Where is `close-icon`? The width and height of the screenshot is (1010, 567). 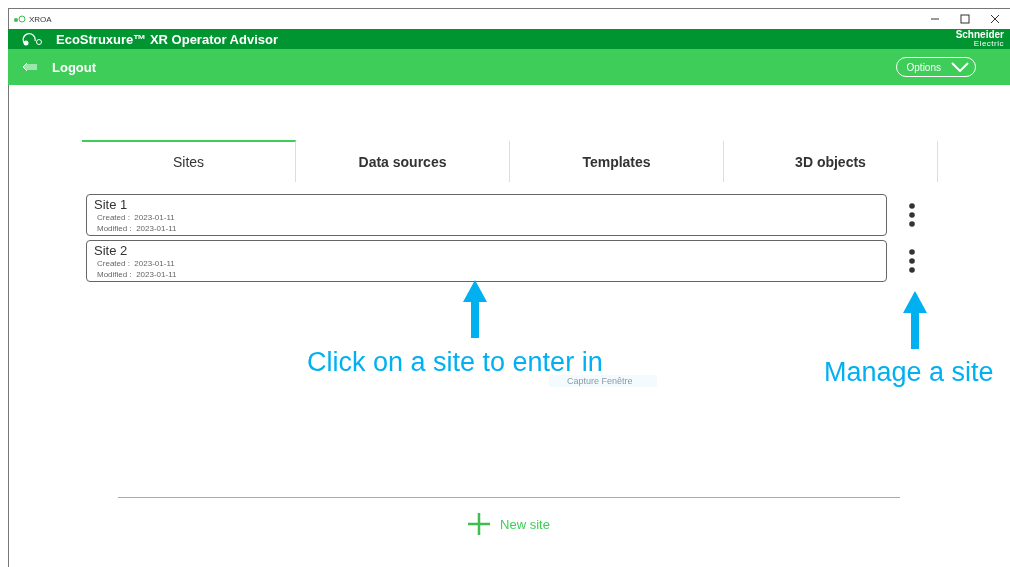 close-icon is located at coordinates (995, 19).